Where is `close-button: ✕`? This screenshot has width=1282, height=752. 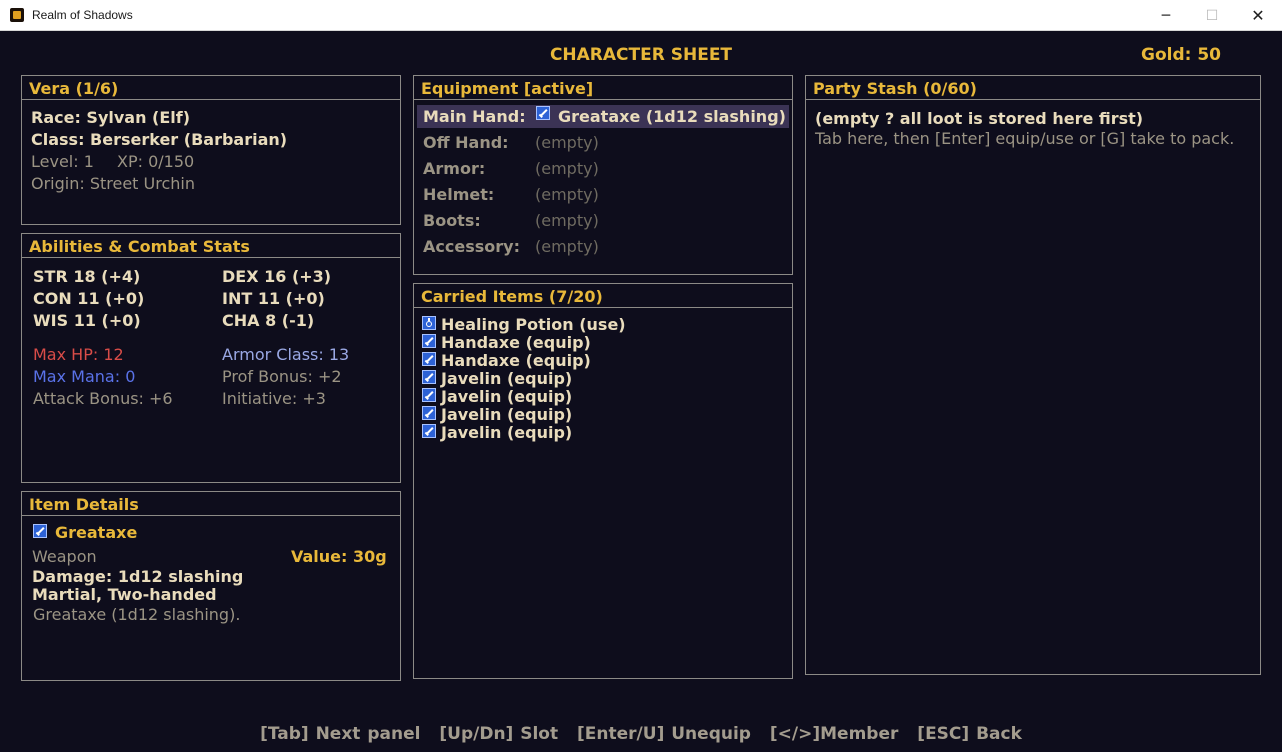
close-button: ✕ is located at coordinates (1258, 15).